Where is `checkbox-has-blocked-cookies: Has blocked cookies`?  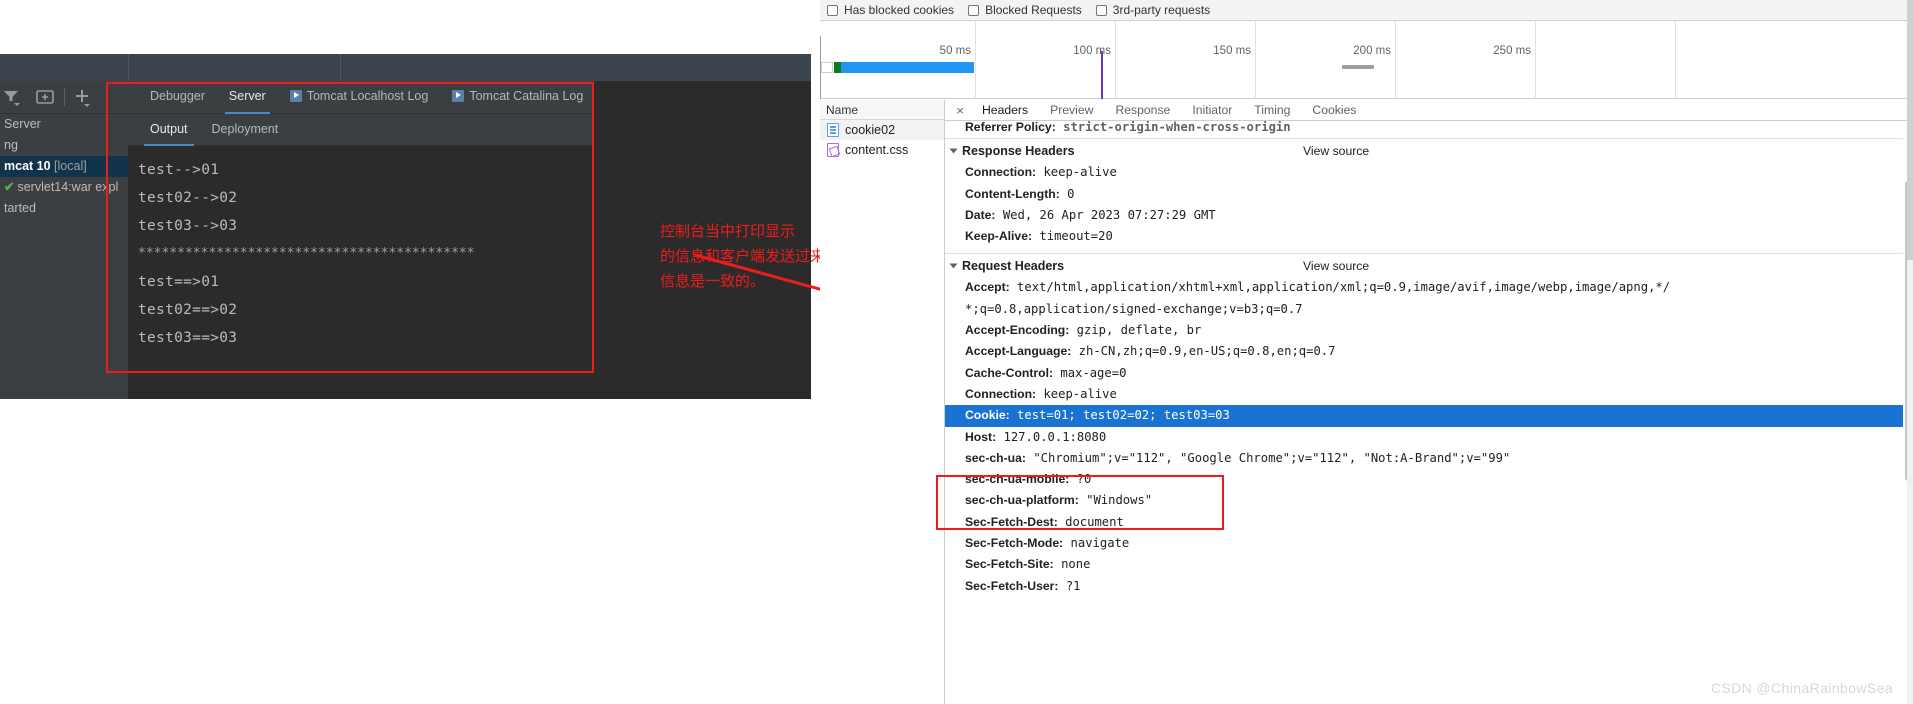
checkbox-has-blocked-cookies: Has blocked cookies is located at coordinates (890, 10).